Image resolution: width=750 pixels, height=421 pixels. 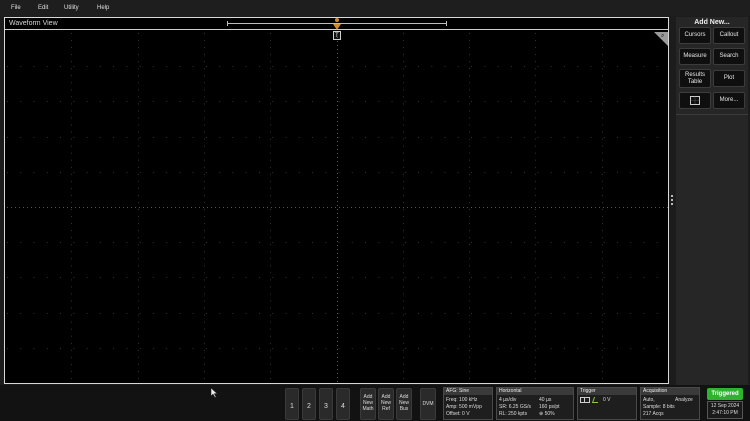 I want to click on trigger-type-icon, so click(x=585, y=400).